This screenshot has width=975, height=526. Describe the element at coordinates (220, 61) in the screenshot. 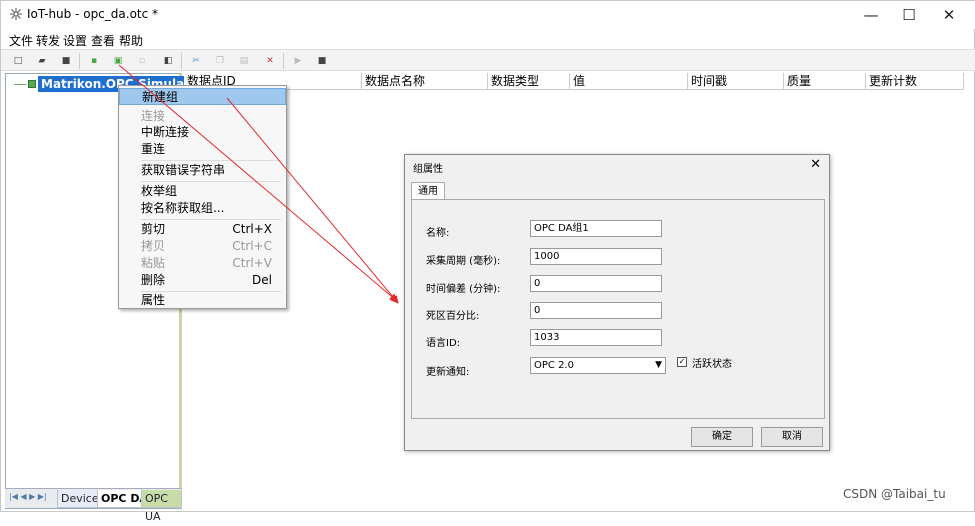

I see `copy-icon: ❐` at that location.